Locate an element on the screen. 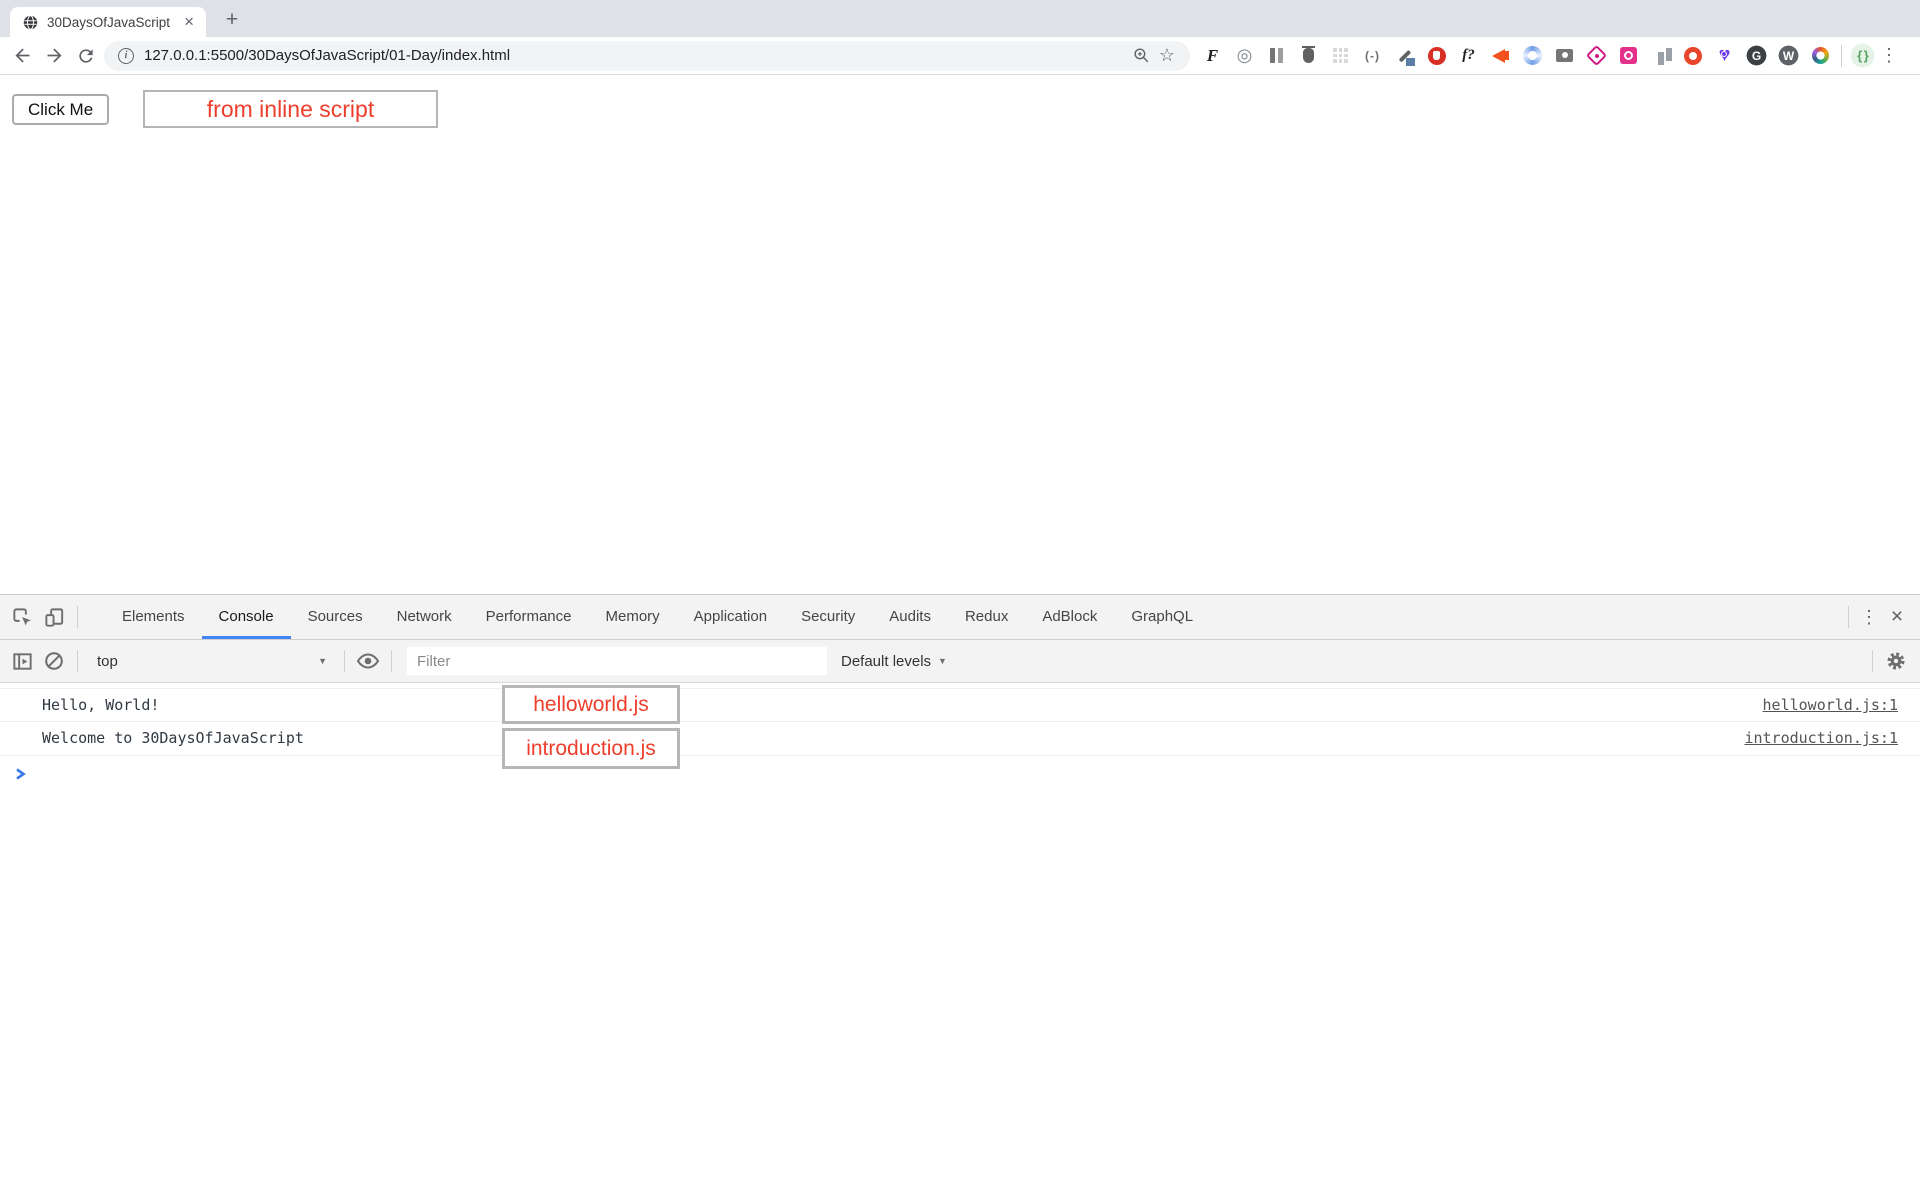  tab-title: 30DaysOfJavaScript is located at coordinates (109, 22).